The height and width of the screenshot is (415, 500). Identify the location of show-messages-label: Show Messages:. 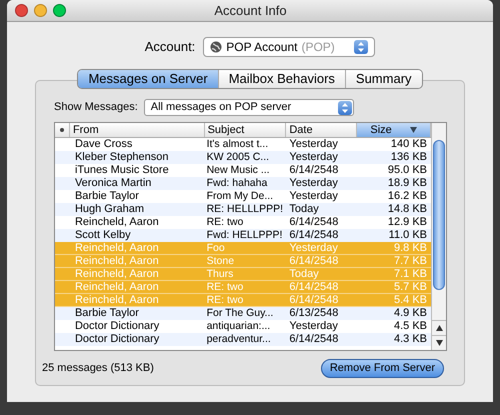
(96, 108).